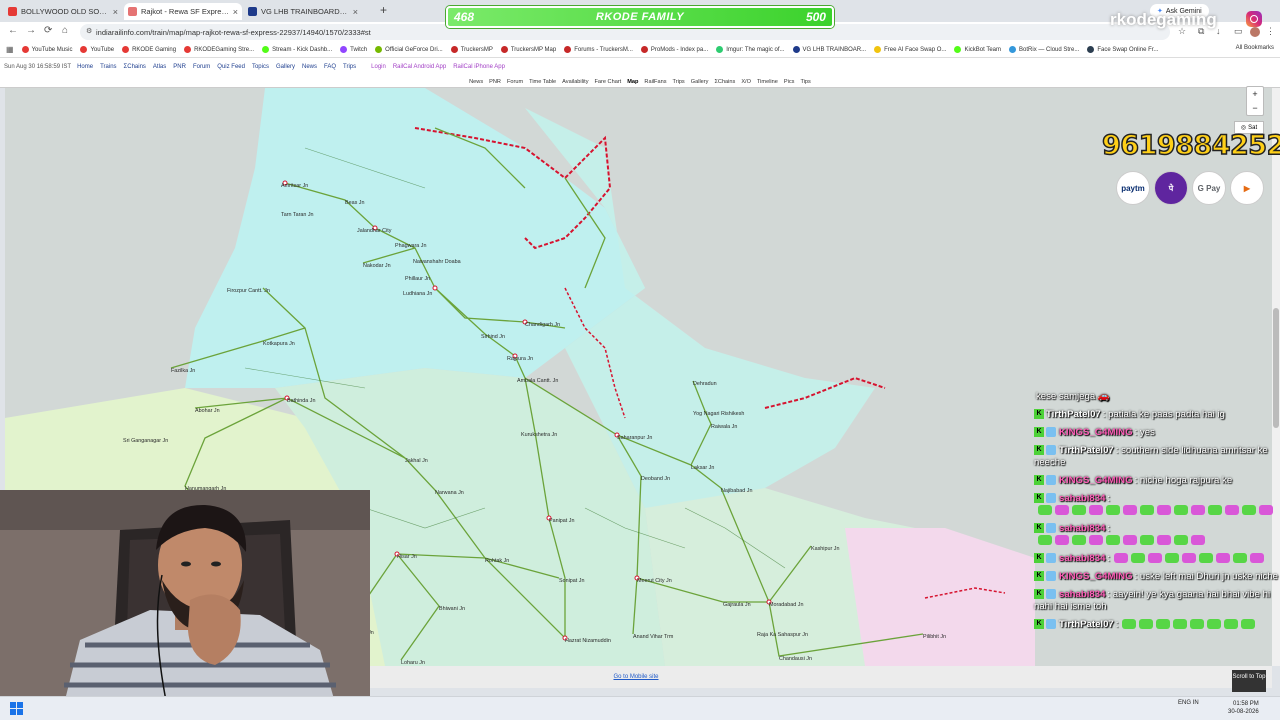  Describe the element at coordinates (528, 49) in the screenshot. I see `bookmark-item: TruckersMP Map` at that location.